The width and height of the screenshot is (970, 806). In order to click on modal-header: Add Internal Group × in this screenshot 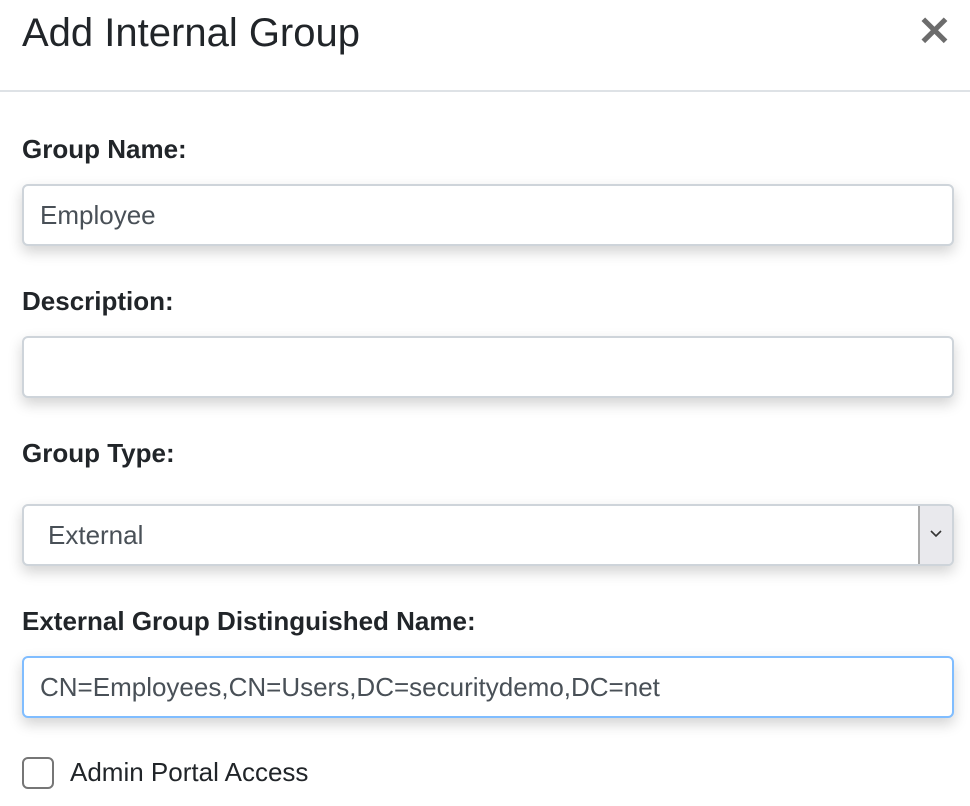, I will do `click(485, 46)`.